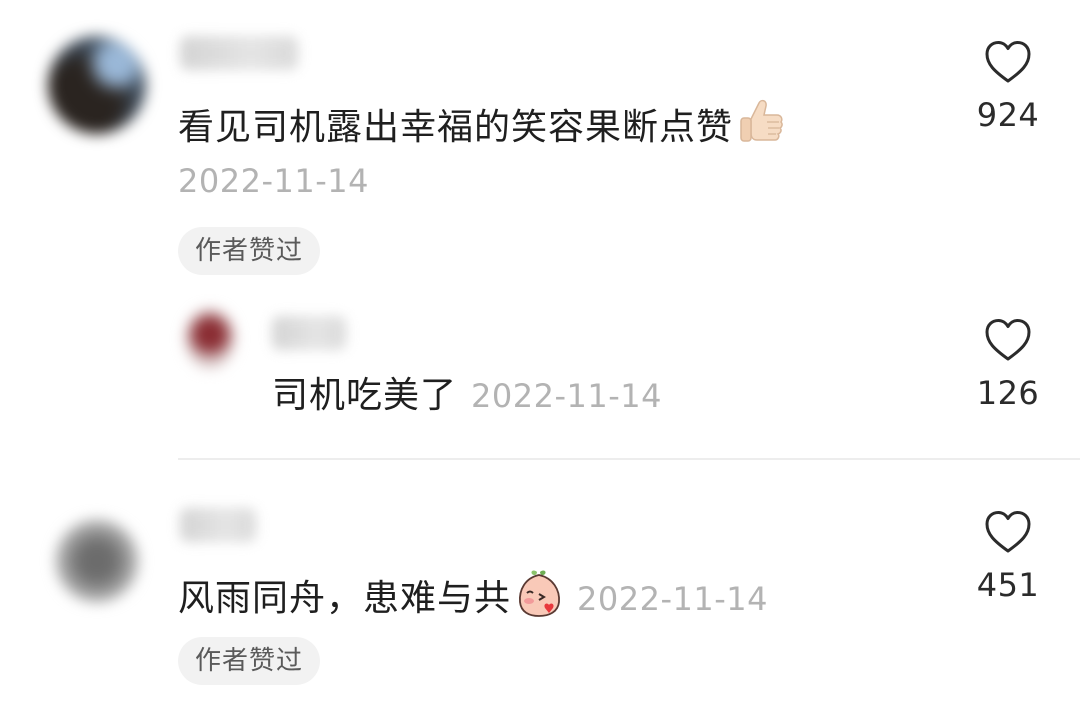  What do you see at coordinates (1008, 115) in the screenshot?
I see `like-count: 924` at bounding box center [1008, 115].